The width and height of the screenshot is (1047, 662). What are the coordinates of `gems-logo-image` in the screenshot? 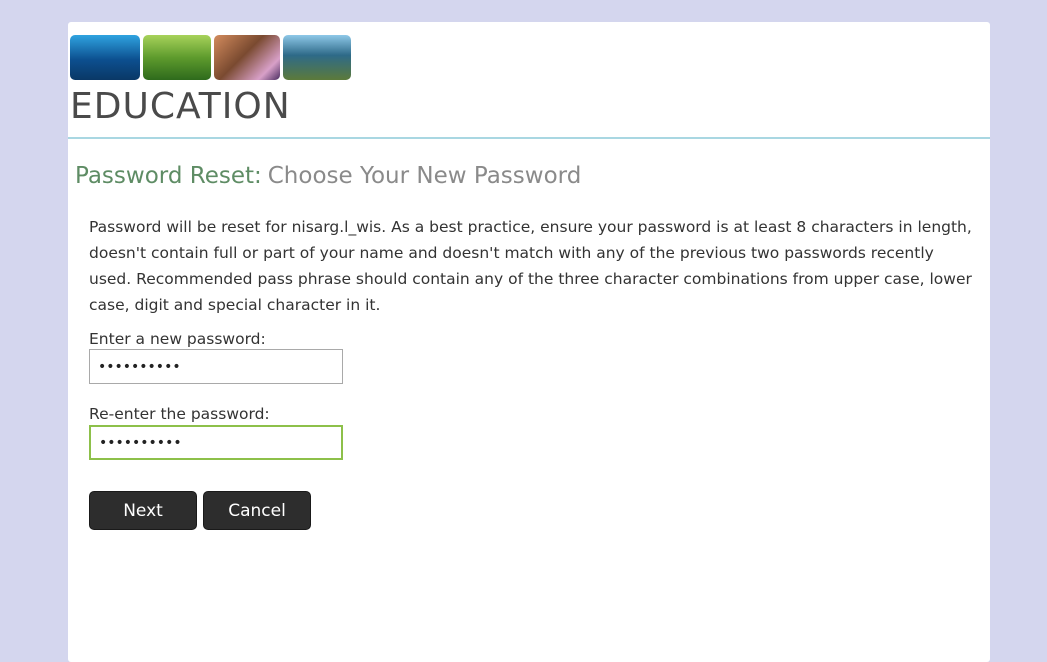 It's located at (210, 57).